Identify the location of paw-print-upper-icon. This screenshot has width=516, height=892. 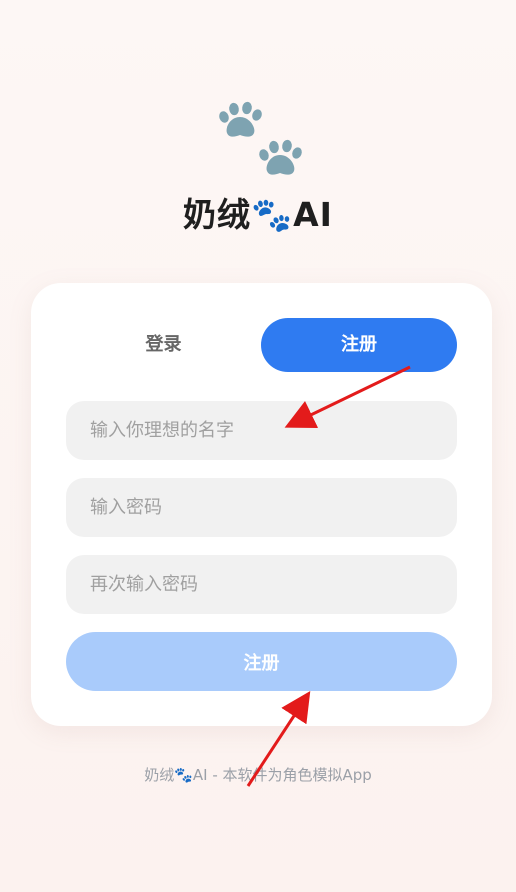
(240, 119).